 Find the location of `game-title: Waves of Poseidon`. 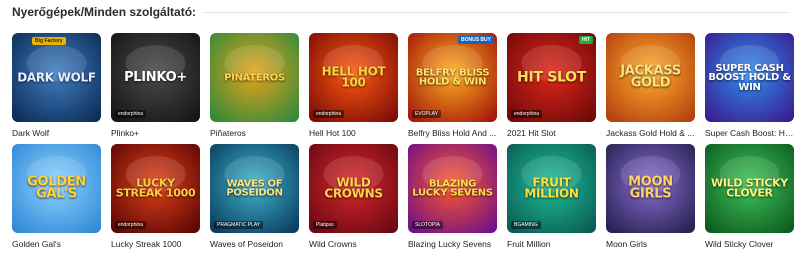

game-title: Waves of Poseidon is located at coordinates (254, 244).